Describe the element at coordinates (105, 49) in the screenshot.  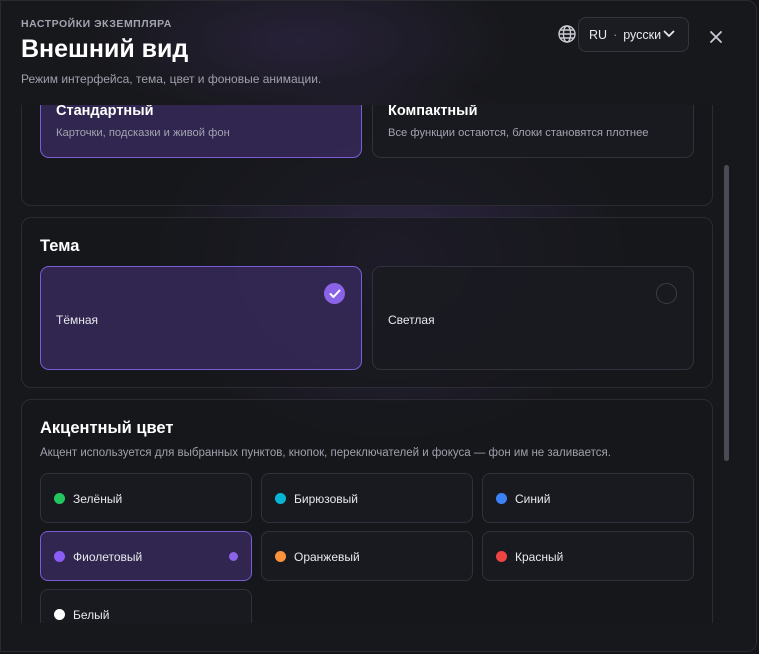
I see `page-title: Внешний вид` at that location.